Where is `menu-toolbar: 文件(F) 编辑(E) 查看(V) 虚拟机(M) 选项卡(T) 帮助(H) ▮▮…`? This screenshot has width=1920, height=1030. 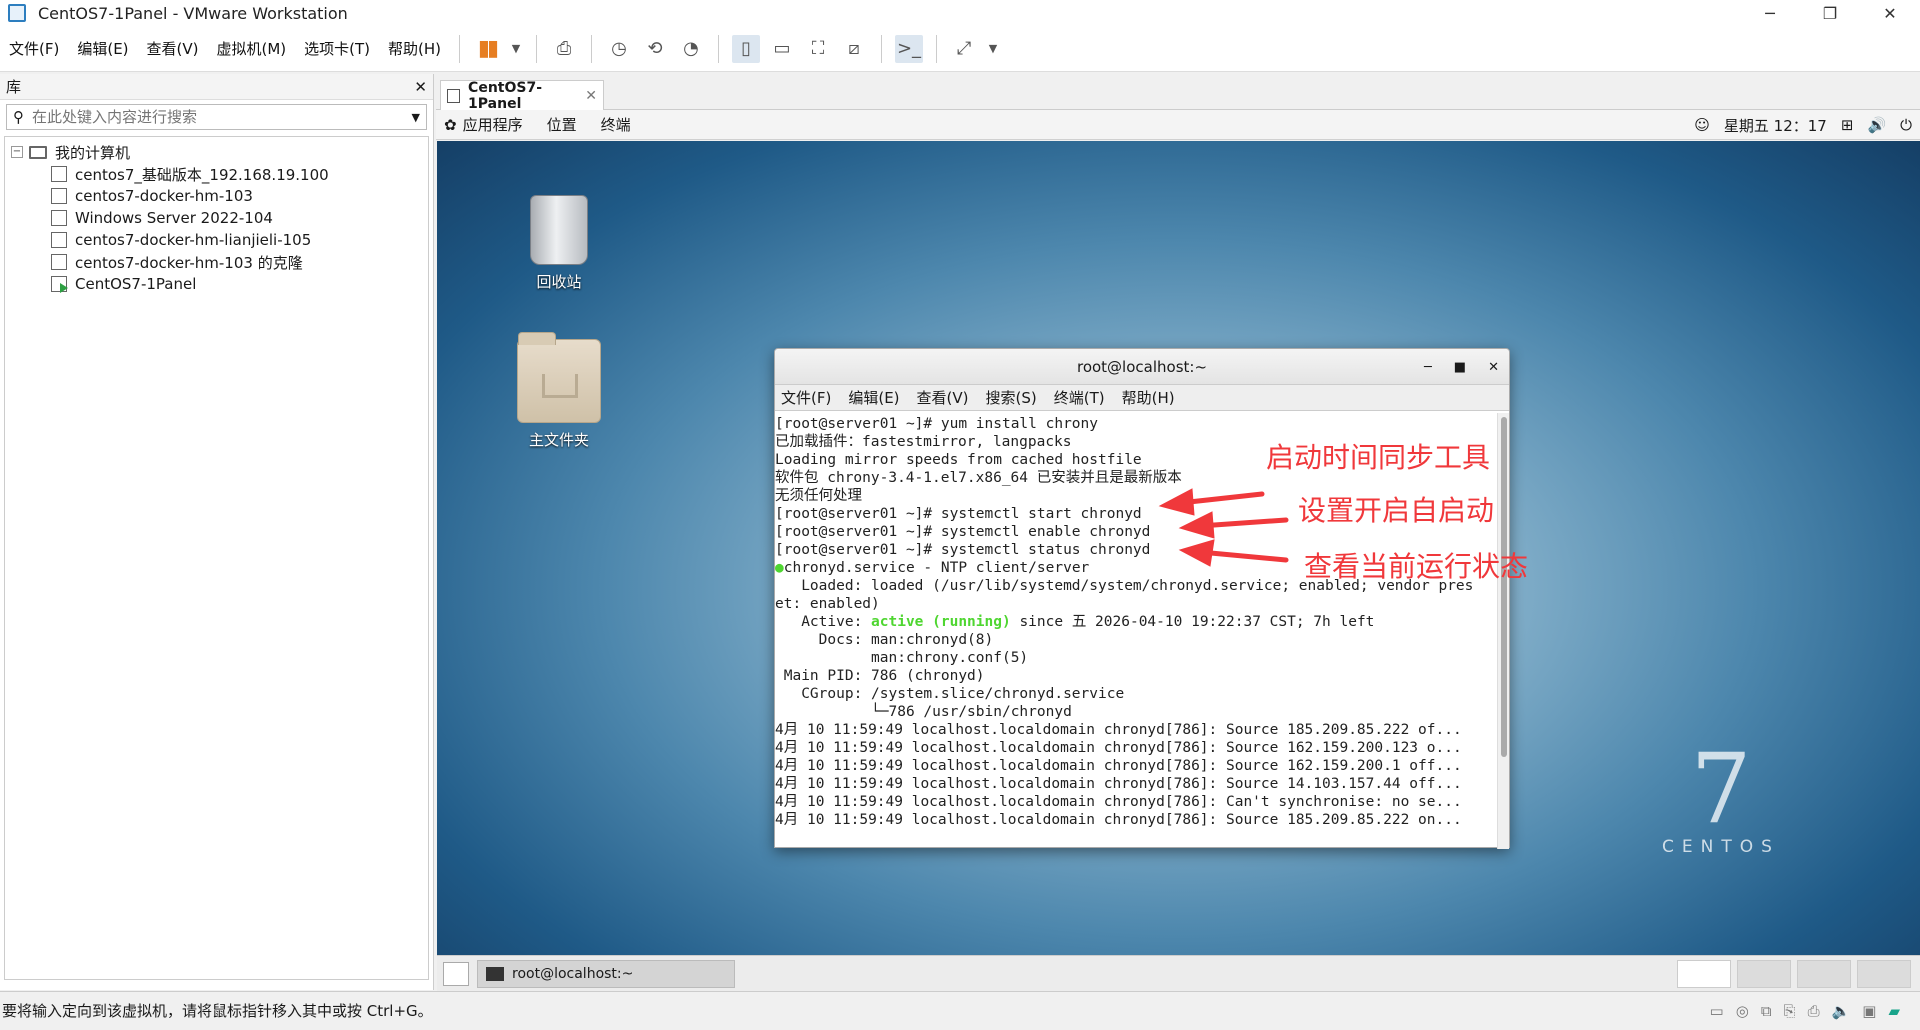
menu-toolbar: 文件(F) 编辑(E) 查看(V) 虚拟机(M) 选项卡(T) 帮助(H) ▮▮… is located at coordinates (960, 49).